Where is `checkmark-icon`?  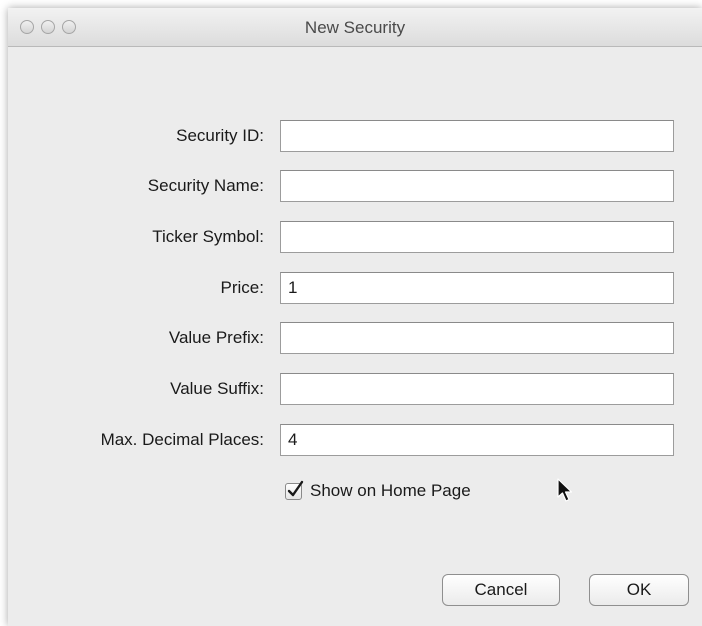
checkmark-icon is located at coordinates (295, 488).